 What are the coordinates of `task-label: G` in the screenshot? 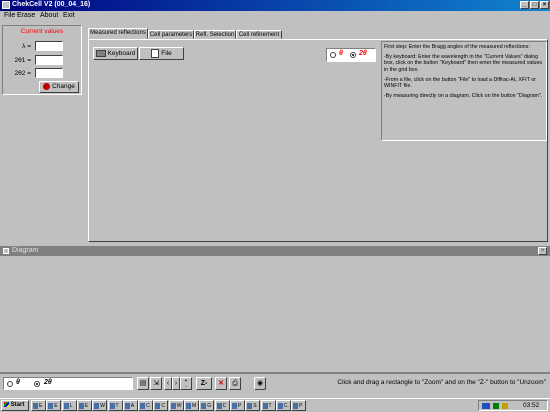 It's located at (209, 406).